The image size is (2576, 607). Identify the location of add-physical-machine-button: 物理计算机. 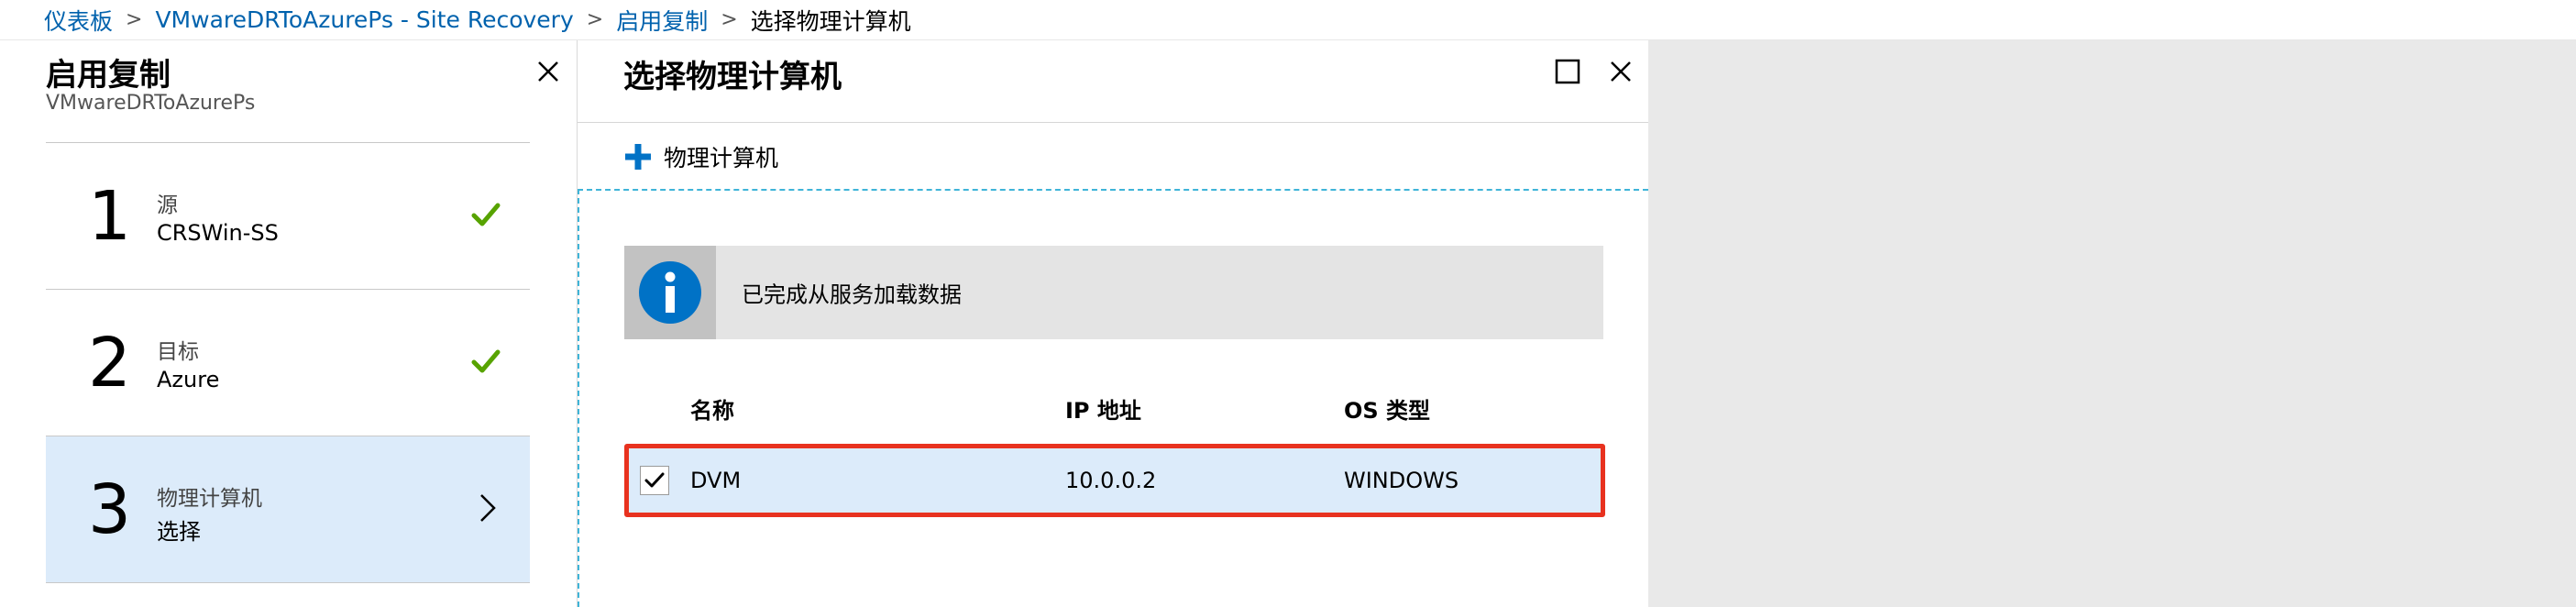
(700, 157).